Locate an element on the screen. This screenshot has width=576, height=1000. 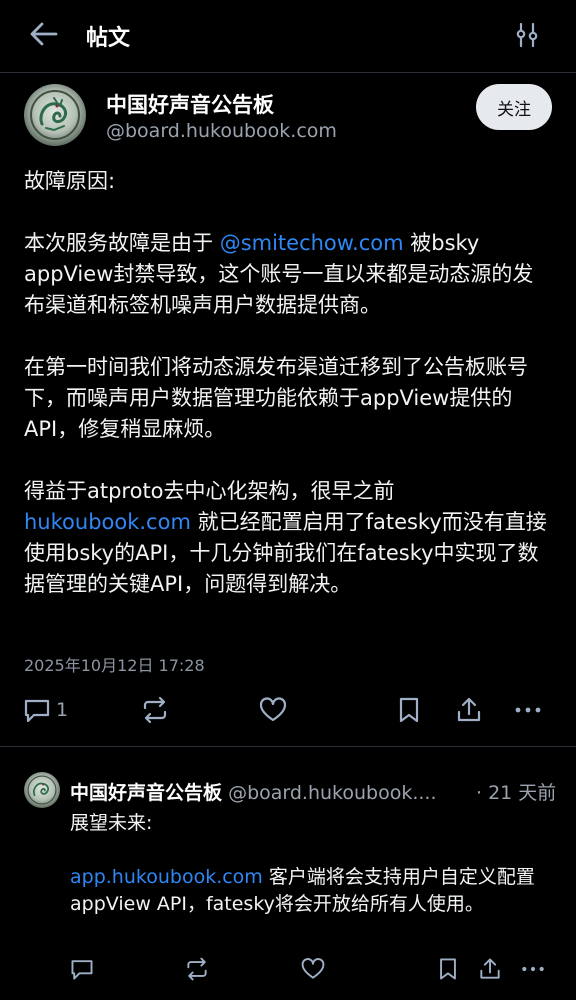
reply-author-name: 中国好声音公告板 is located at coordinates (146, 793).